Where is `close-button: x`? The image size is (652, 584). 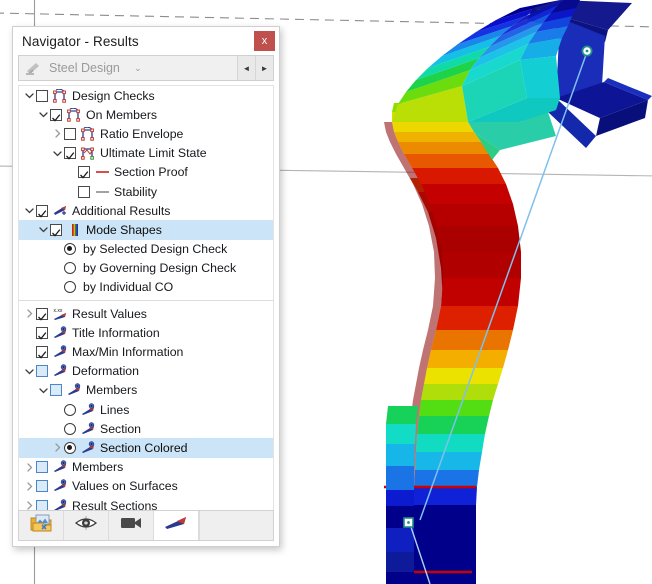 close-button: x is located at coordinates (264, 41).